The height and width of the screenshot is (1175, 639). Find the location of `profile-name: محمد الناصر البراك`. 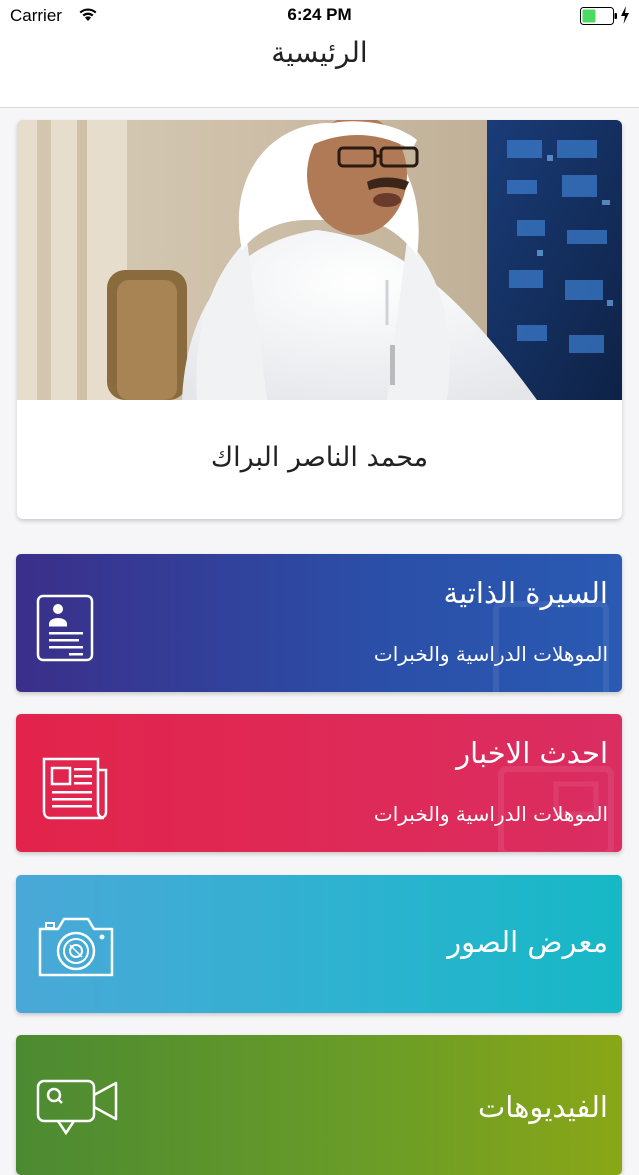

profile-name: محمد الناصر البراك is located at coordinates (319, 457).